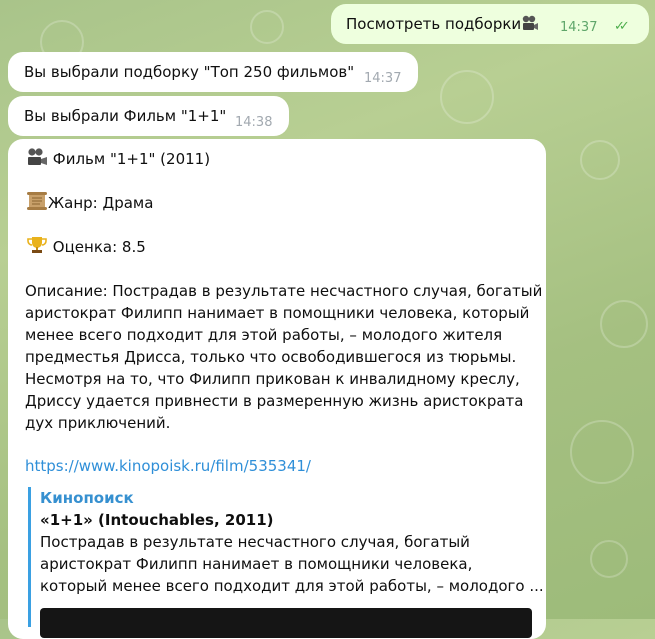 The height and width of the screenshot is (639, 655). What do you see at coordinates (189, 72) in the screenshot?
I see `message-text: Вы выбрали подборку "Топ 250 фильмов"` at bounding box center [189, 72].